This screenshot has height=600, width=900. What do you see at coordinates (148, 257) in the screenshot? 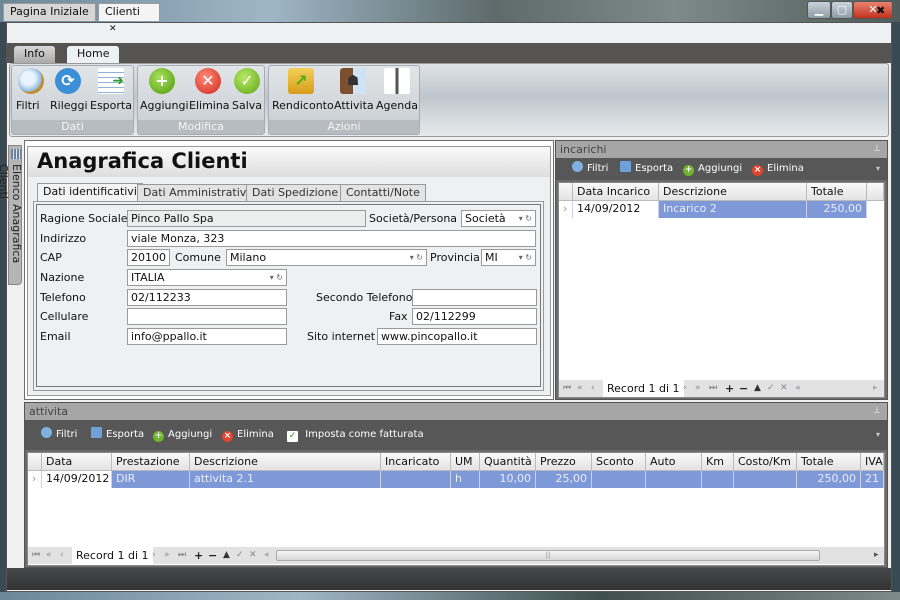
I see `cap-field: 20100` at bounding box center [148, 257].